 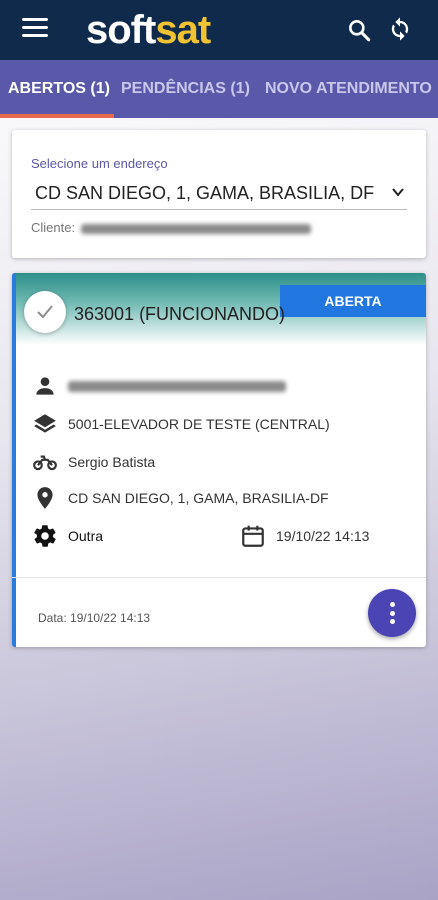 What do you see at coordinates (195, 228) in the screenshot?
I see `client-name-redacted` at bounding box center [195, 228].